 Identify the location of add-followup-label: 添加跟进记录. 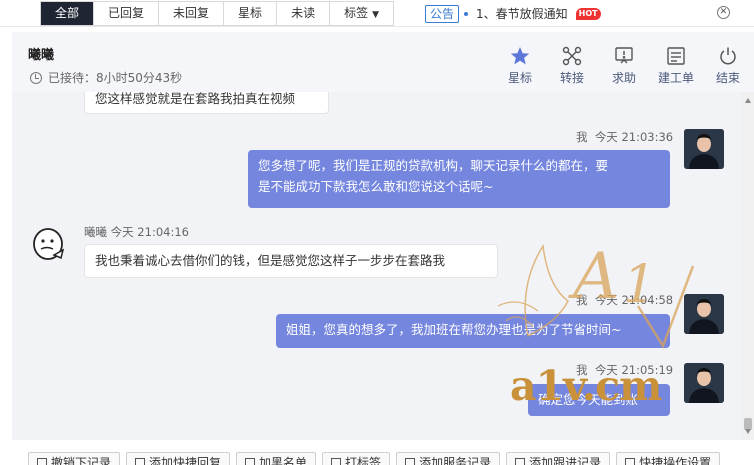
(565, 460).